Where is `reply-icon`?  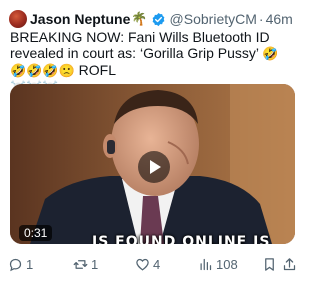 reply-icon is located at coordinates (15, 264).